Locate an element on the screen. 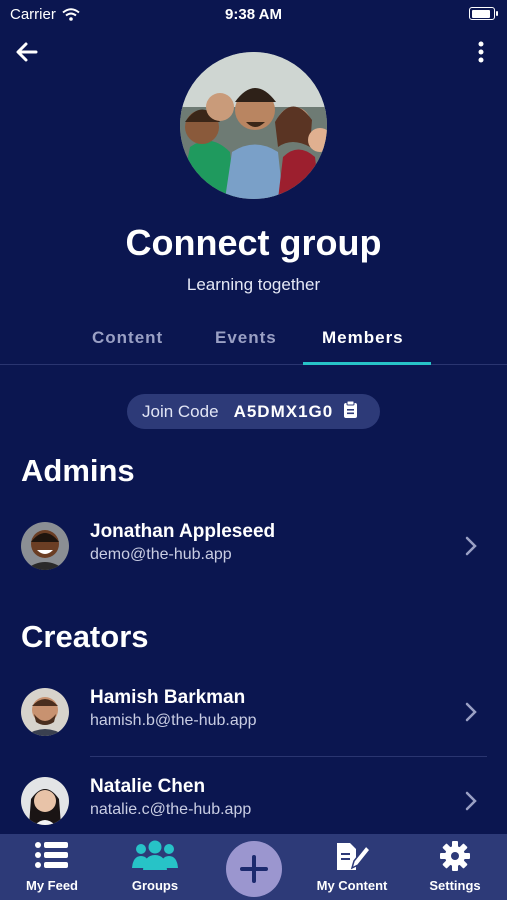 The height and width of the screenshot is (900, 507). back-button is located at coordinates (29, 52).